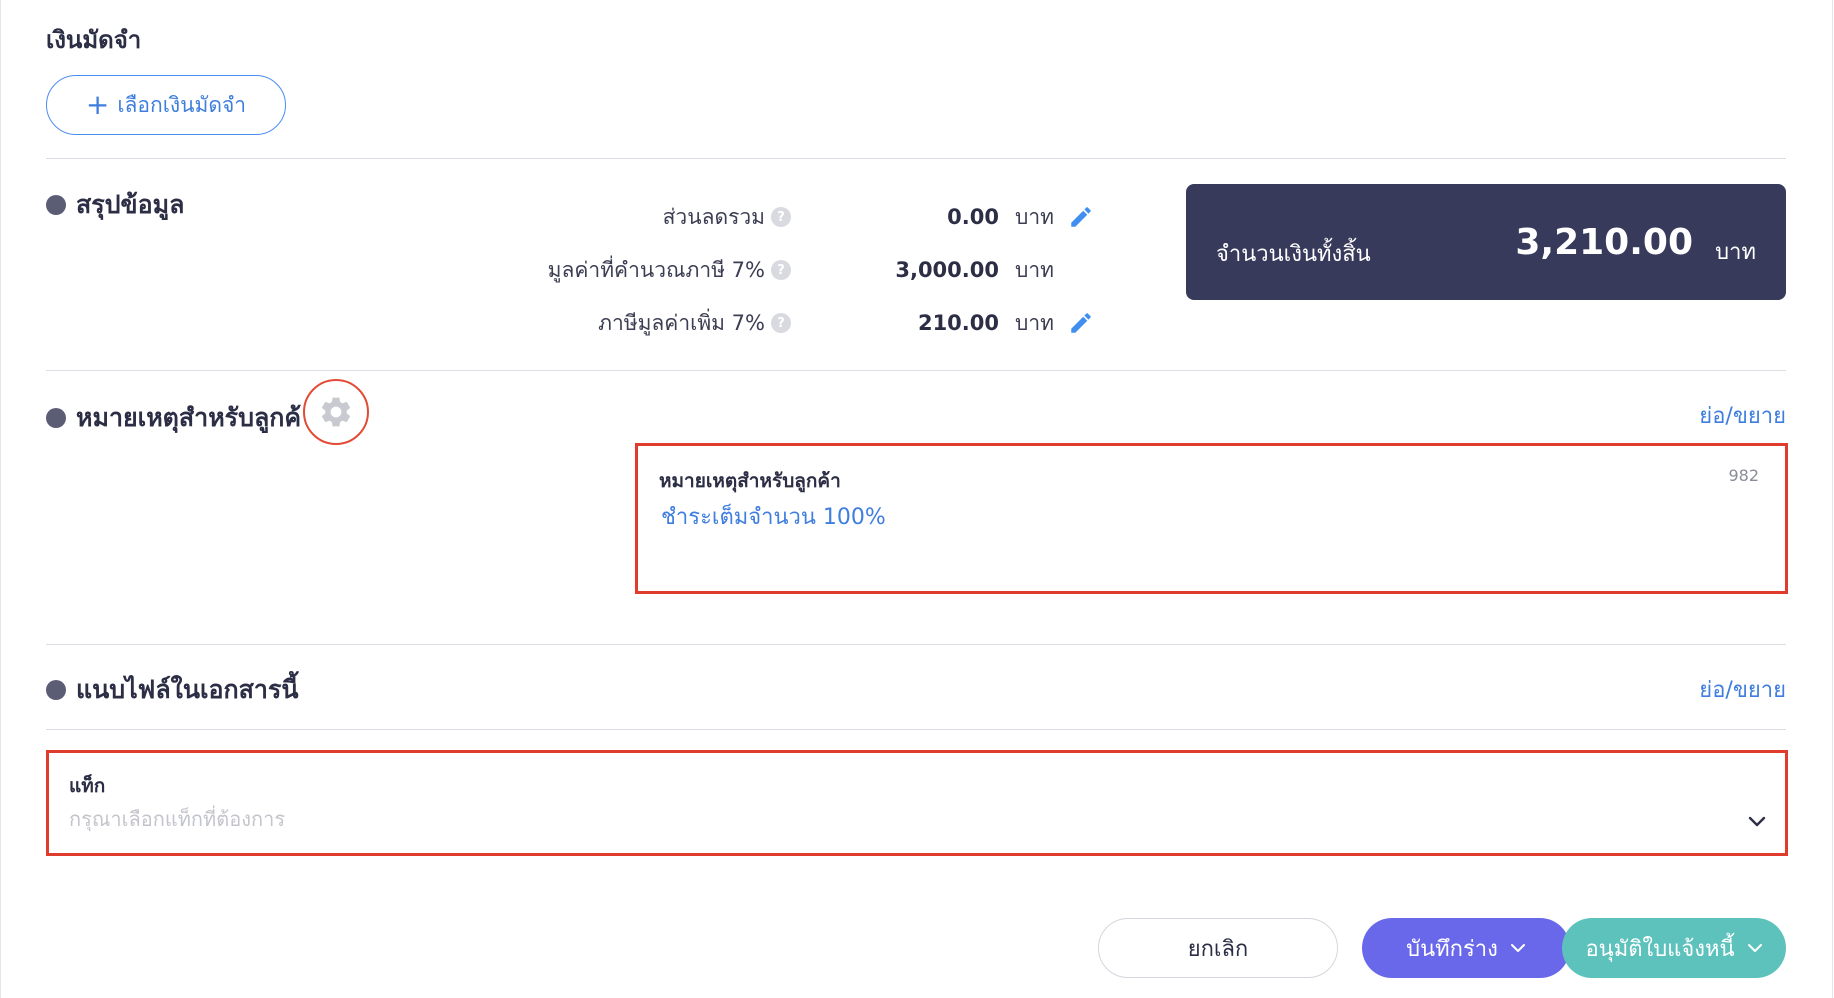 The image size is (1834, 998). Describe the element at coordinates (94, 40) in the screenshot. I see `deposit-title: เงินมัดจำ` at that location.